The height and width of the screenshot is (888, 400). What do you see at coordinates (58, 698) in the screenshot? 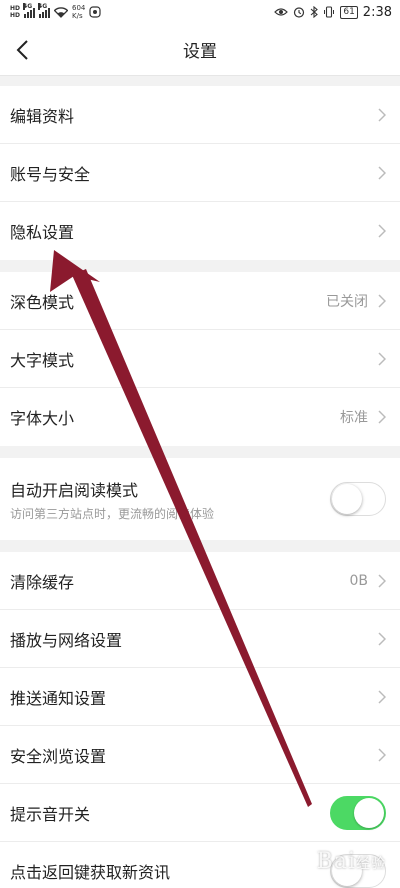
I see `settings-item-label: 推送通知设置` at bounding box center [58, 698].